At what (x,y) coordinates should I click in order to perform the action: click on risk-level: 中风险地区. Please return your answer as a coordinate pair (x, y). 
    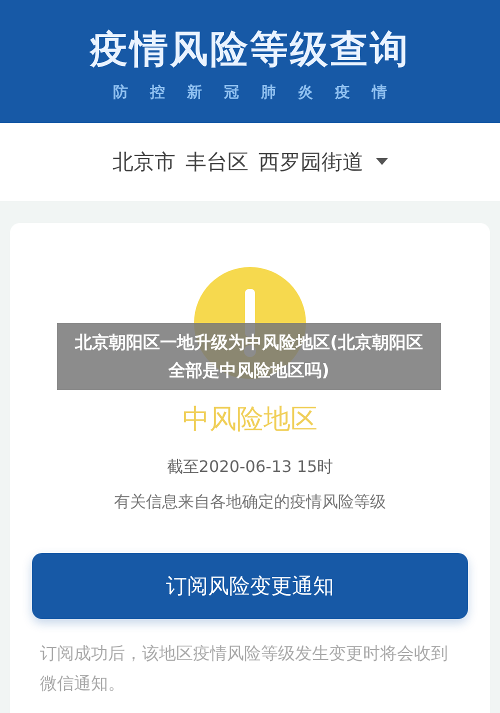
    Looking at the image, I should click on (250, 420).